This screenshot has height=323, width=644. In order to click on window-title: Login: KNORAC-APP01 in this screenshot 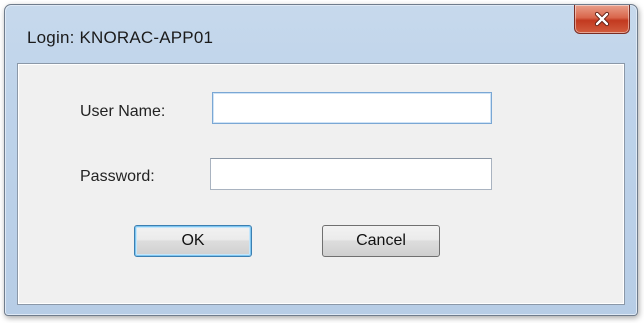, I will do `click(120, 37)`.